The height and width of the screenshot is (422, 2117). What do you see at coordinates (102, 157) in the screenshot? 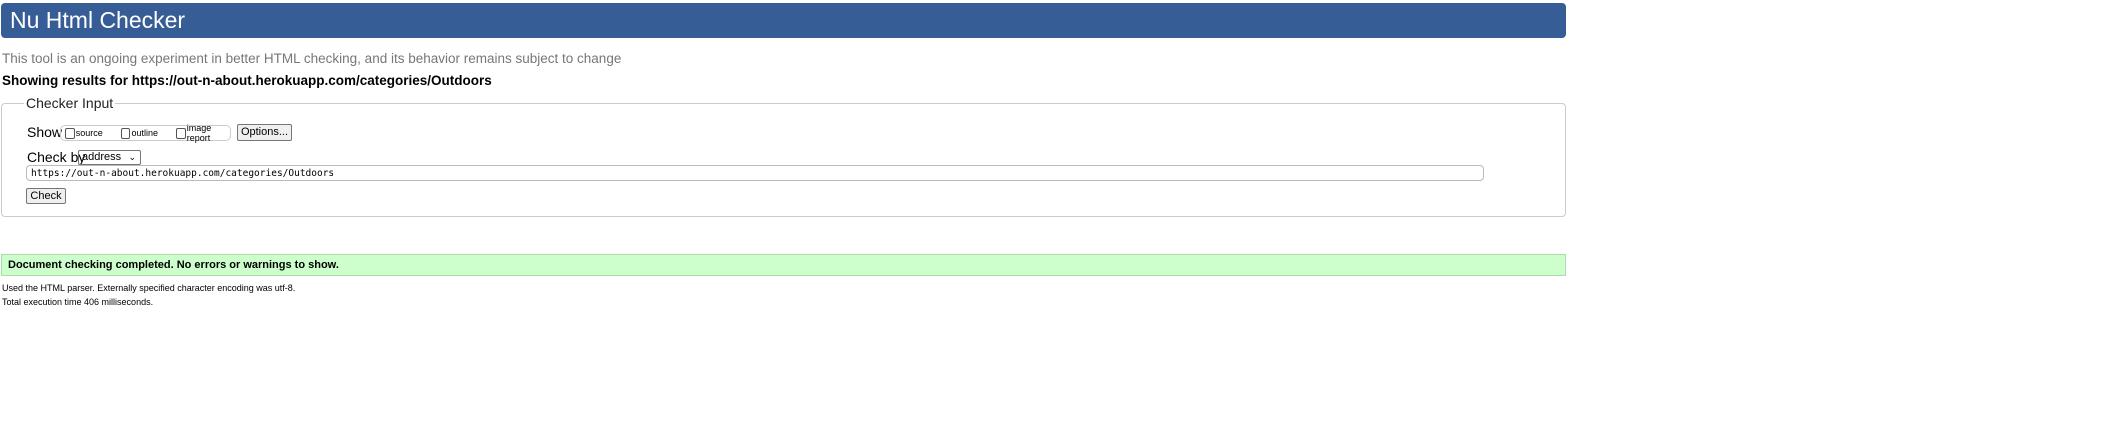
I see `check-by-value: address` at bounding box center [102, 157].